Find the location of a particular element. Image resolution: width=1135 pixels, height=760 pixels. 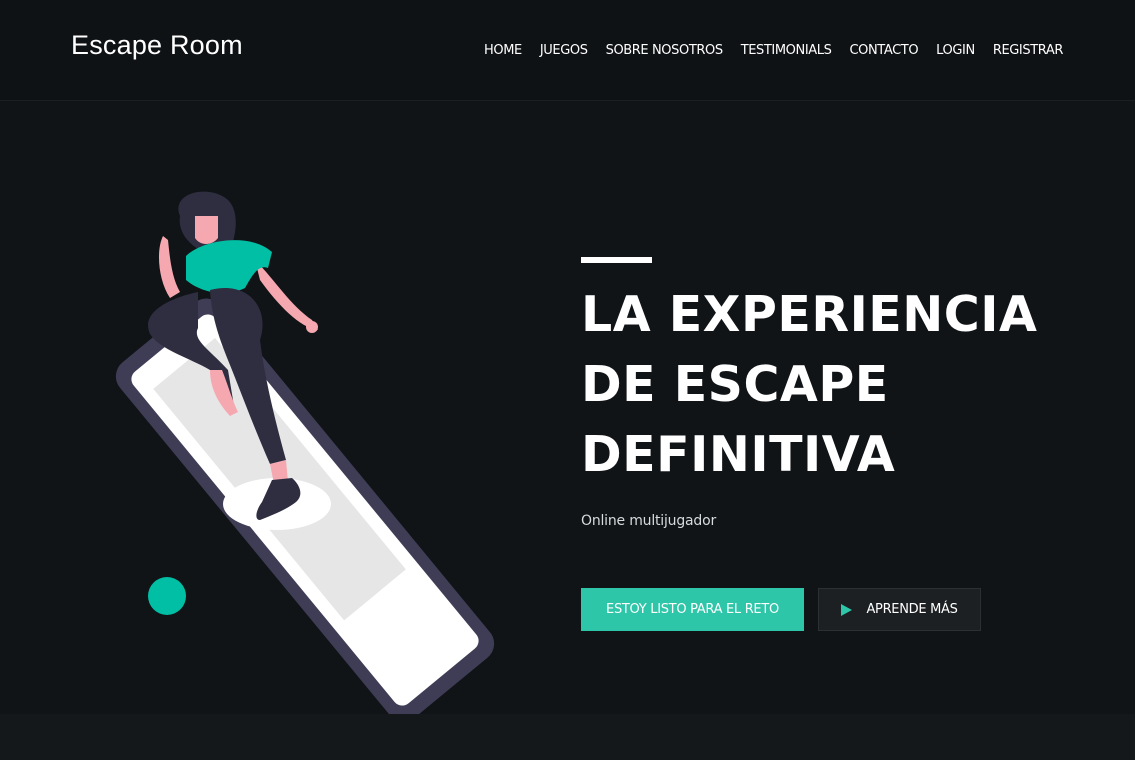

nav-item-contacto: CONTACTO is located at coordinates (883, 50).